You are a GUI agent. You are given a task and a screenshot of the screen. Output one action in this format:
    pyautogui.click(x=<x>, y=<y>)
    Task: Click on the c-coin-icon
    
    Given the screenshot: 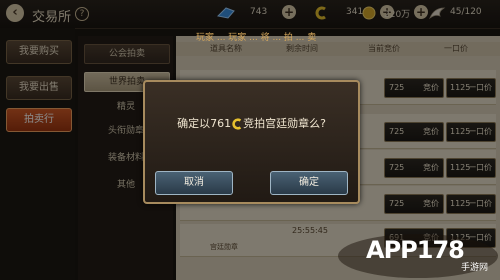 What is the action you would take?
    pyautogui.click(x=237, y=124)
    